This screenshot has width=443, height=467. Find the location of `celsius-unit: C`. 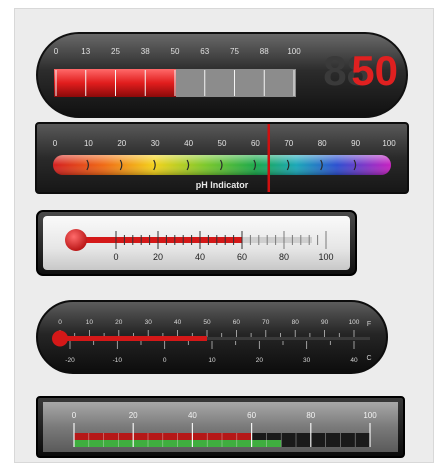

celsius-unit: C is located at coordinates (368, 358).